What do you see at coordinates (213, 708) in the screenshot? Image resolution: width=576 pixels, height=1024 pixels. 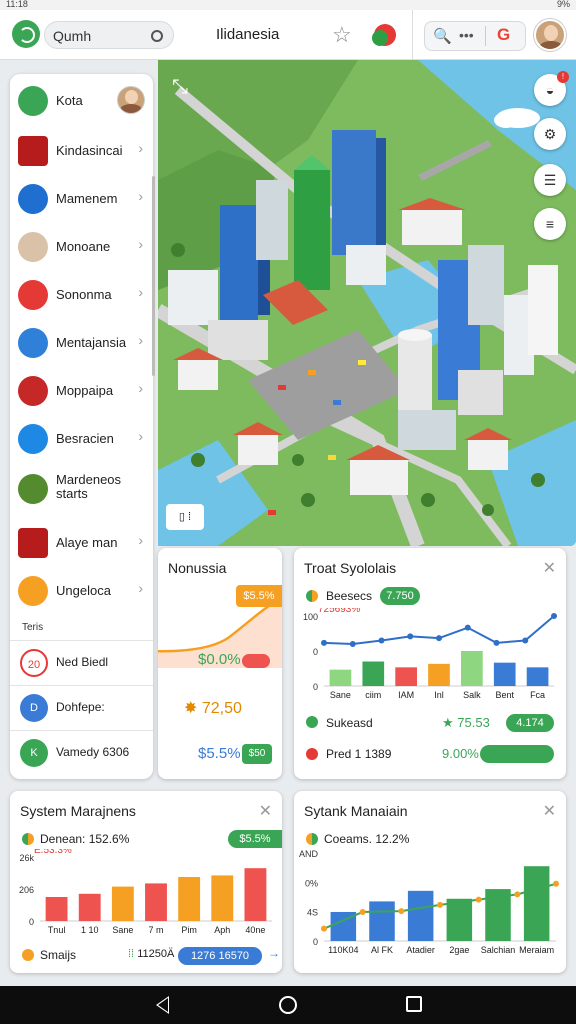 I see `trend-value-2: ✸ 72,50` at bounding box center [213, 708].